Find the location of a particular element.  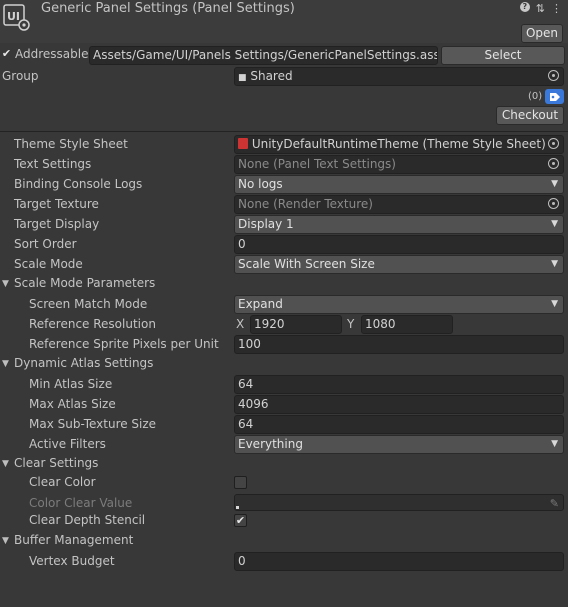

min-atlas-size-label: Min Atlas Size is located at coordinates (71, 384).